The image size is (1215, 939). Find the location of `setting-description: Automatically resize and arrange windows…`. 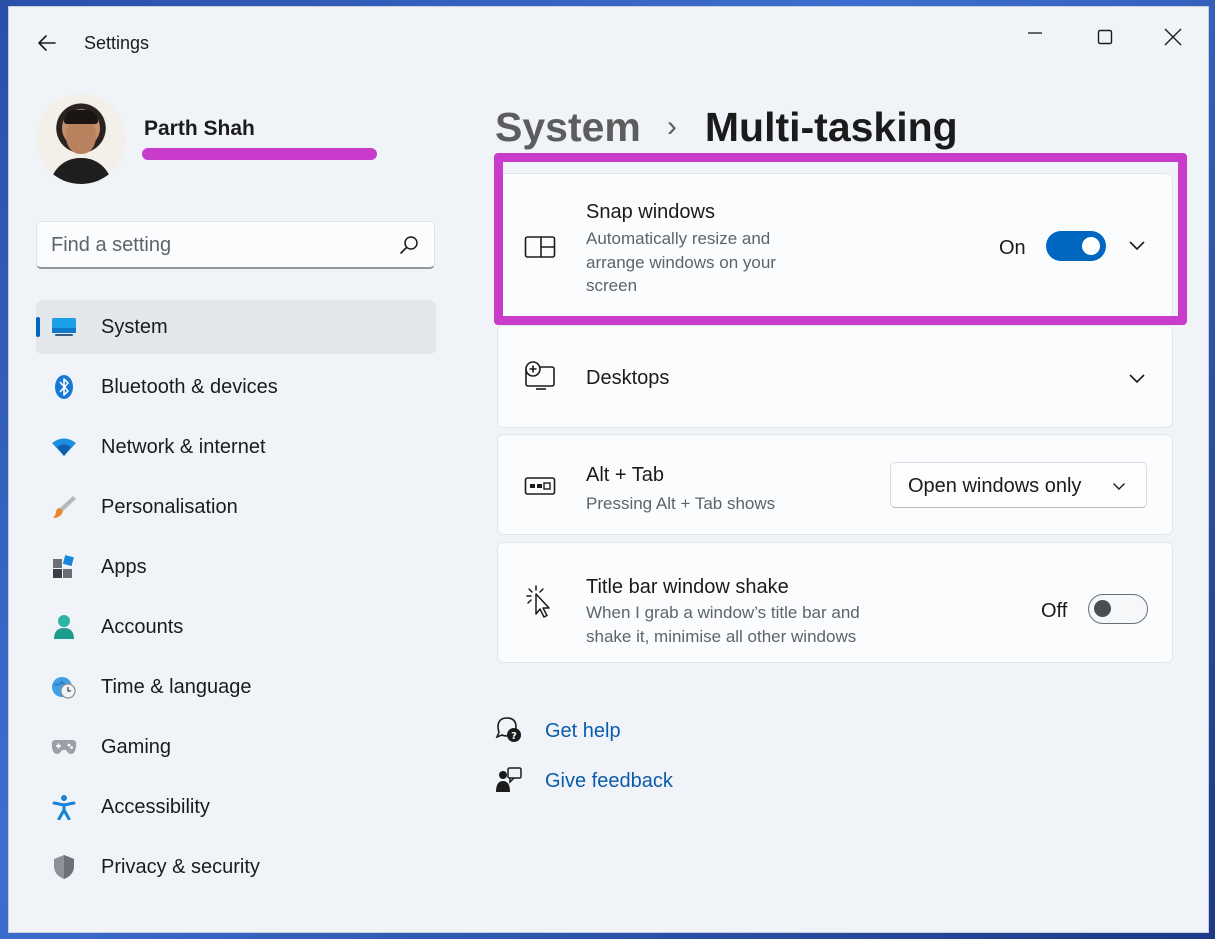

setting-description: Automatically resize and arrange windows… is located at coordinates (681, 262).